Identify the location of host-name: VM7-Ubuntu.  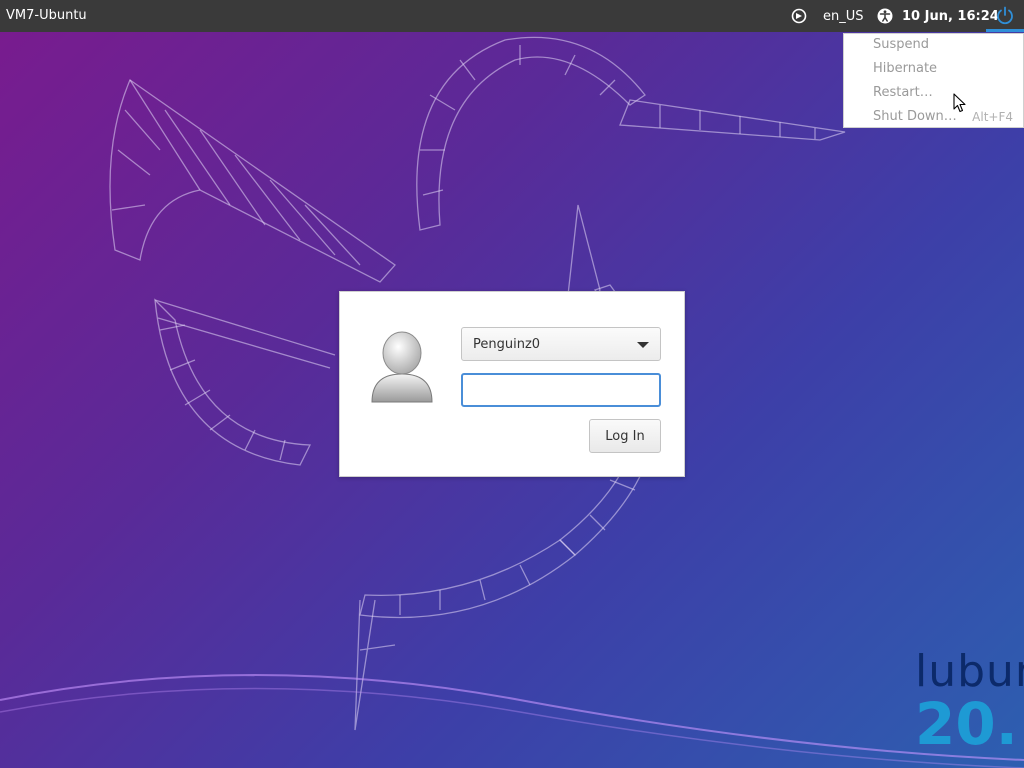
(46, 15).